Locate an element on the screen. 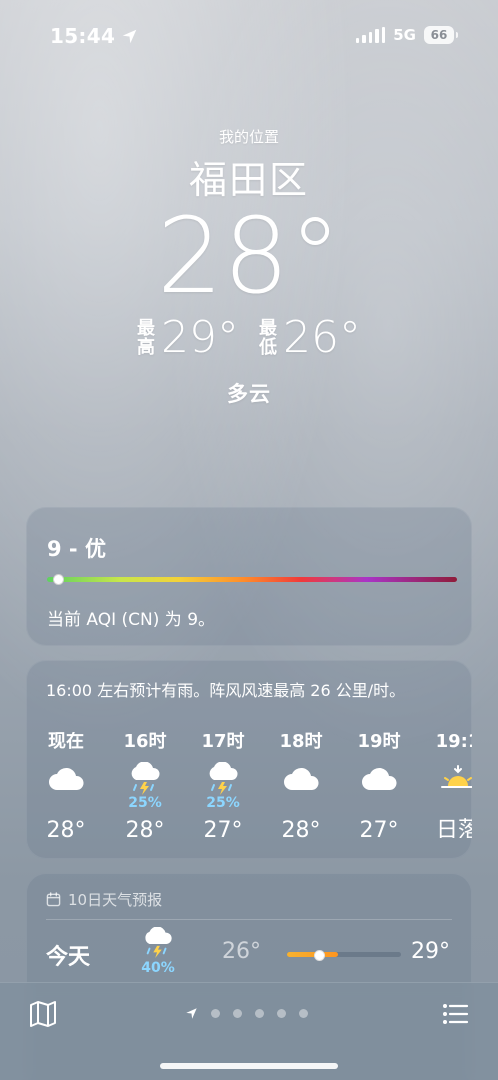 The width and height of the screenshot is (498, 1080). signal-icon is located at coordinates (370, 35).